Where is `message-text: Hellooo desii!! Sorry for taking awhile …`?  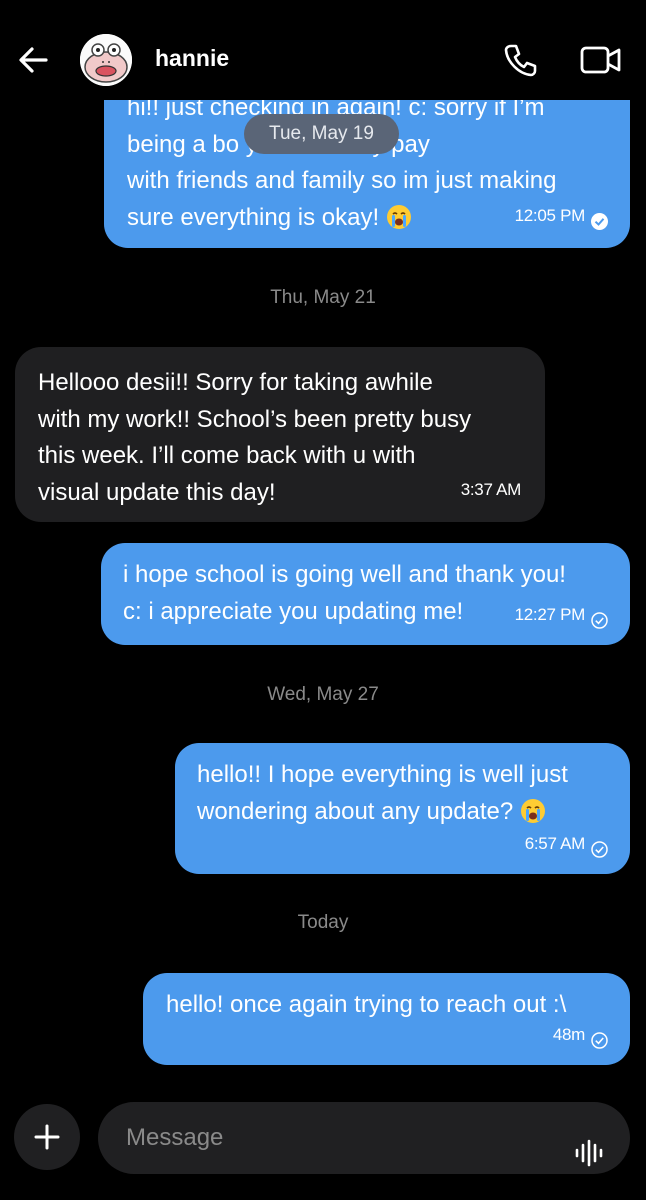
message-text: Hellooo desii!! Sorry for taking awhile … is located at coordinates (255, 437).